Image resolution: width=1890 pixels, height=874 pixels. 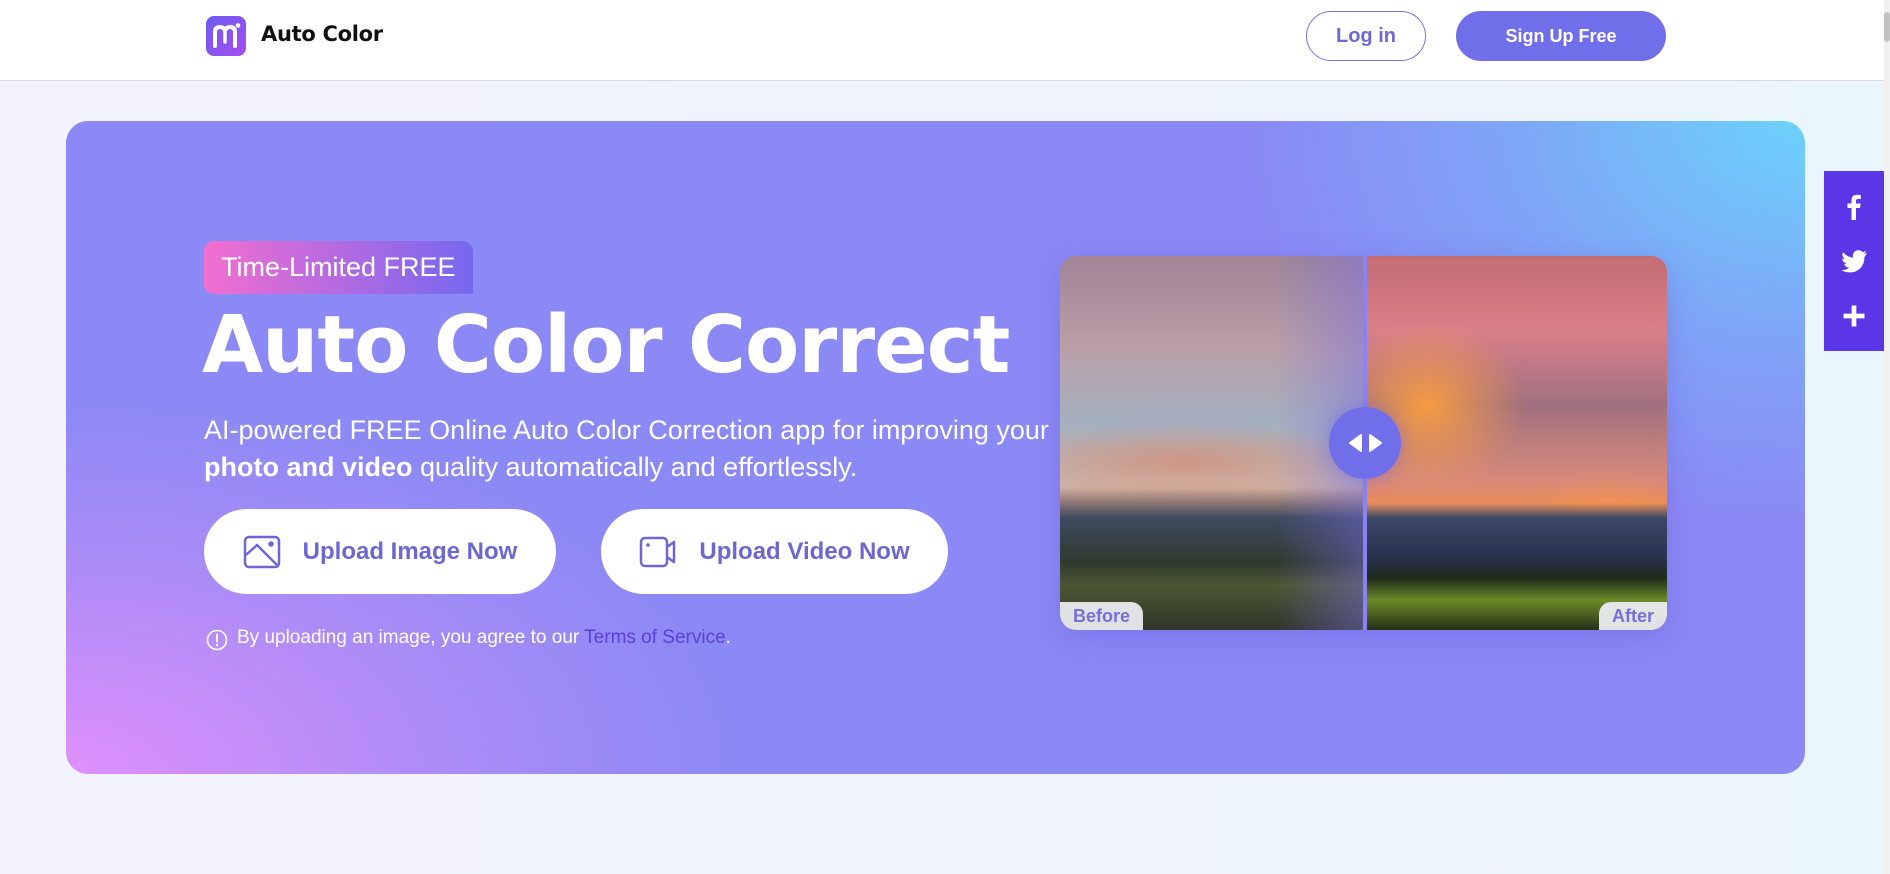 I want to click on info-icon, so click(x=217, y=640).